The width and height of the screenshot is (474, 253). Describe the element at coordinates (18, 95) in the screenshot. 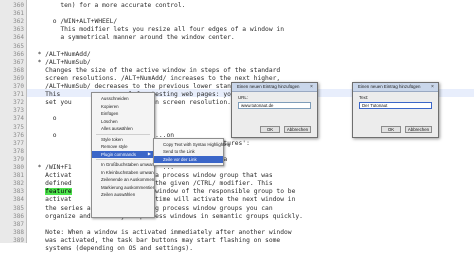

I see `line-number: 371` at that location.